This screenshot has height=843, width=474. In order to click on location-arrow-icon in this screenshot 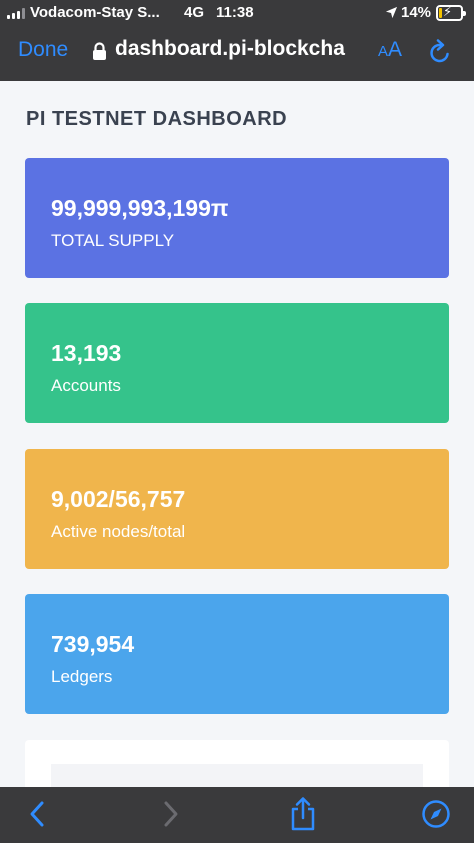, I will do `click(391, 12)`.